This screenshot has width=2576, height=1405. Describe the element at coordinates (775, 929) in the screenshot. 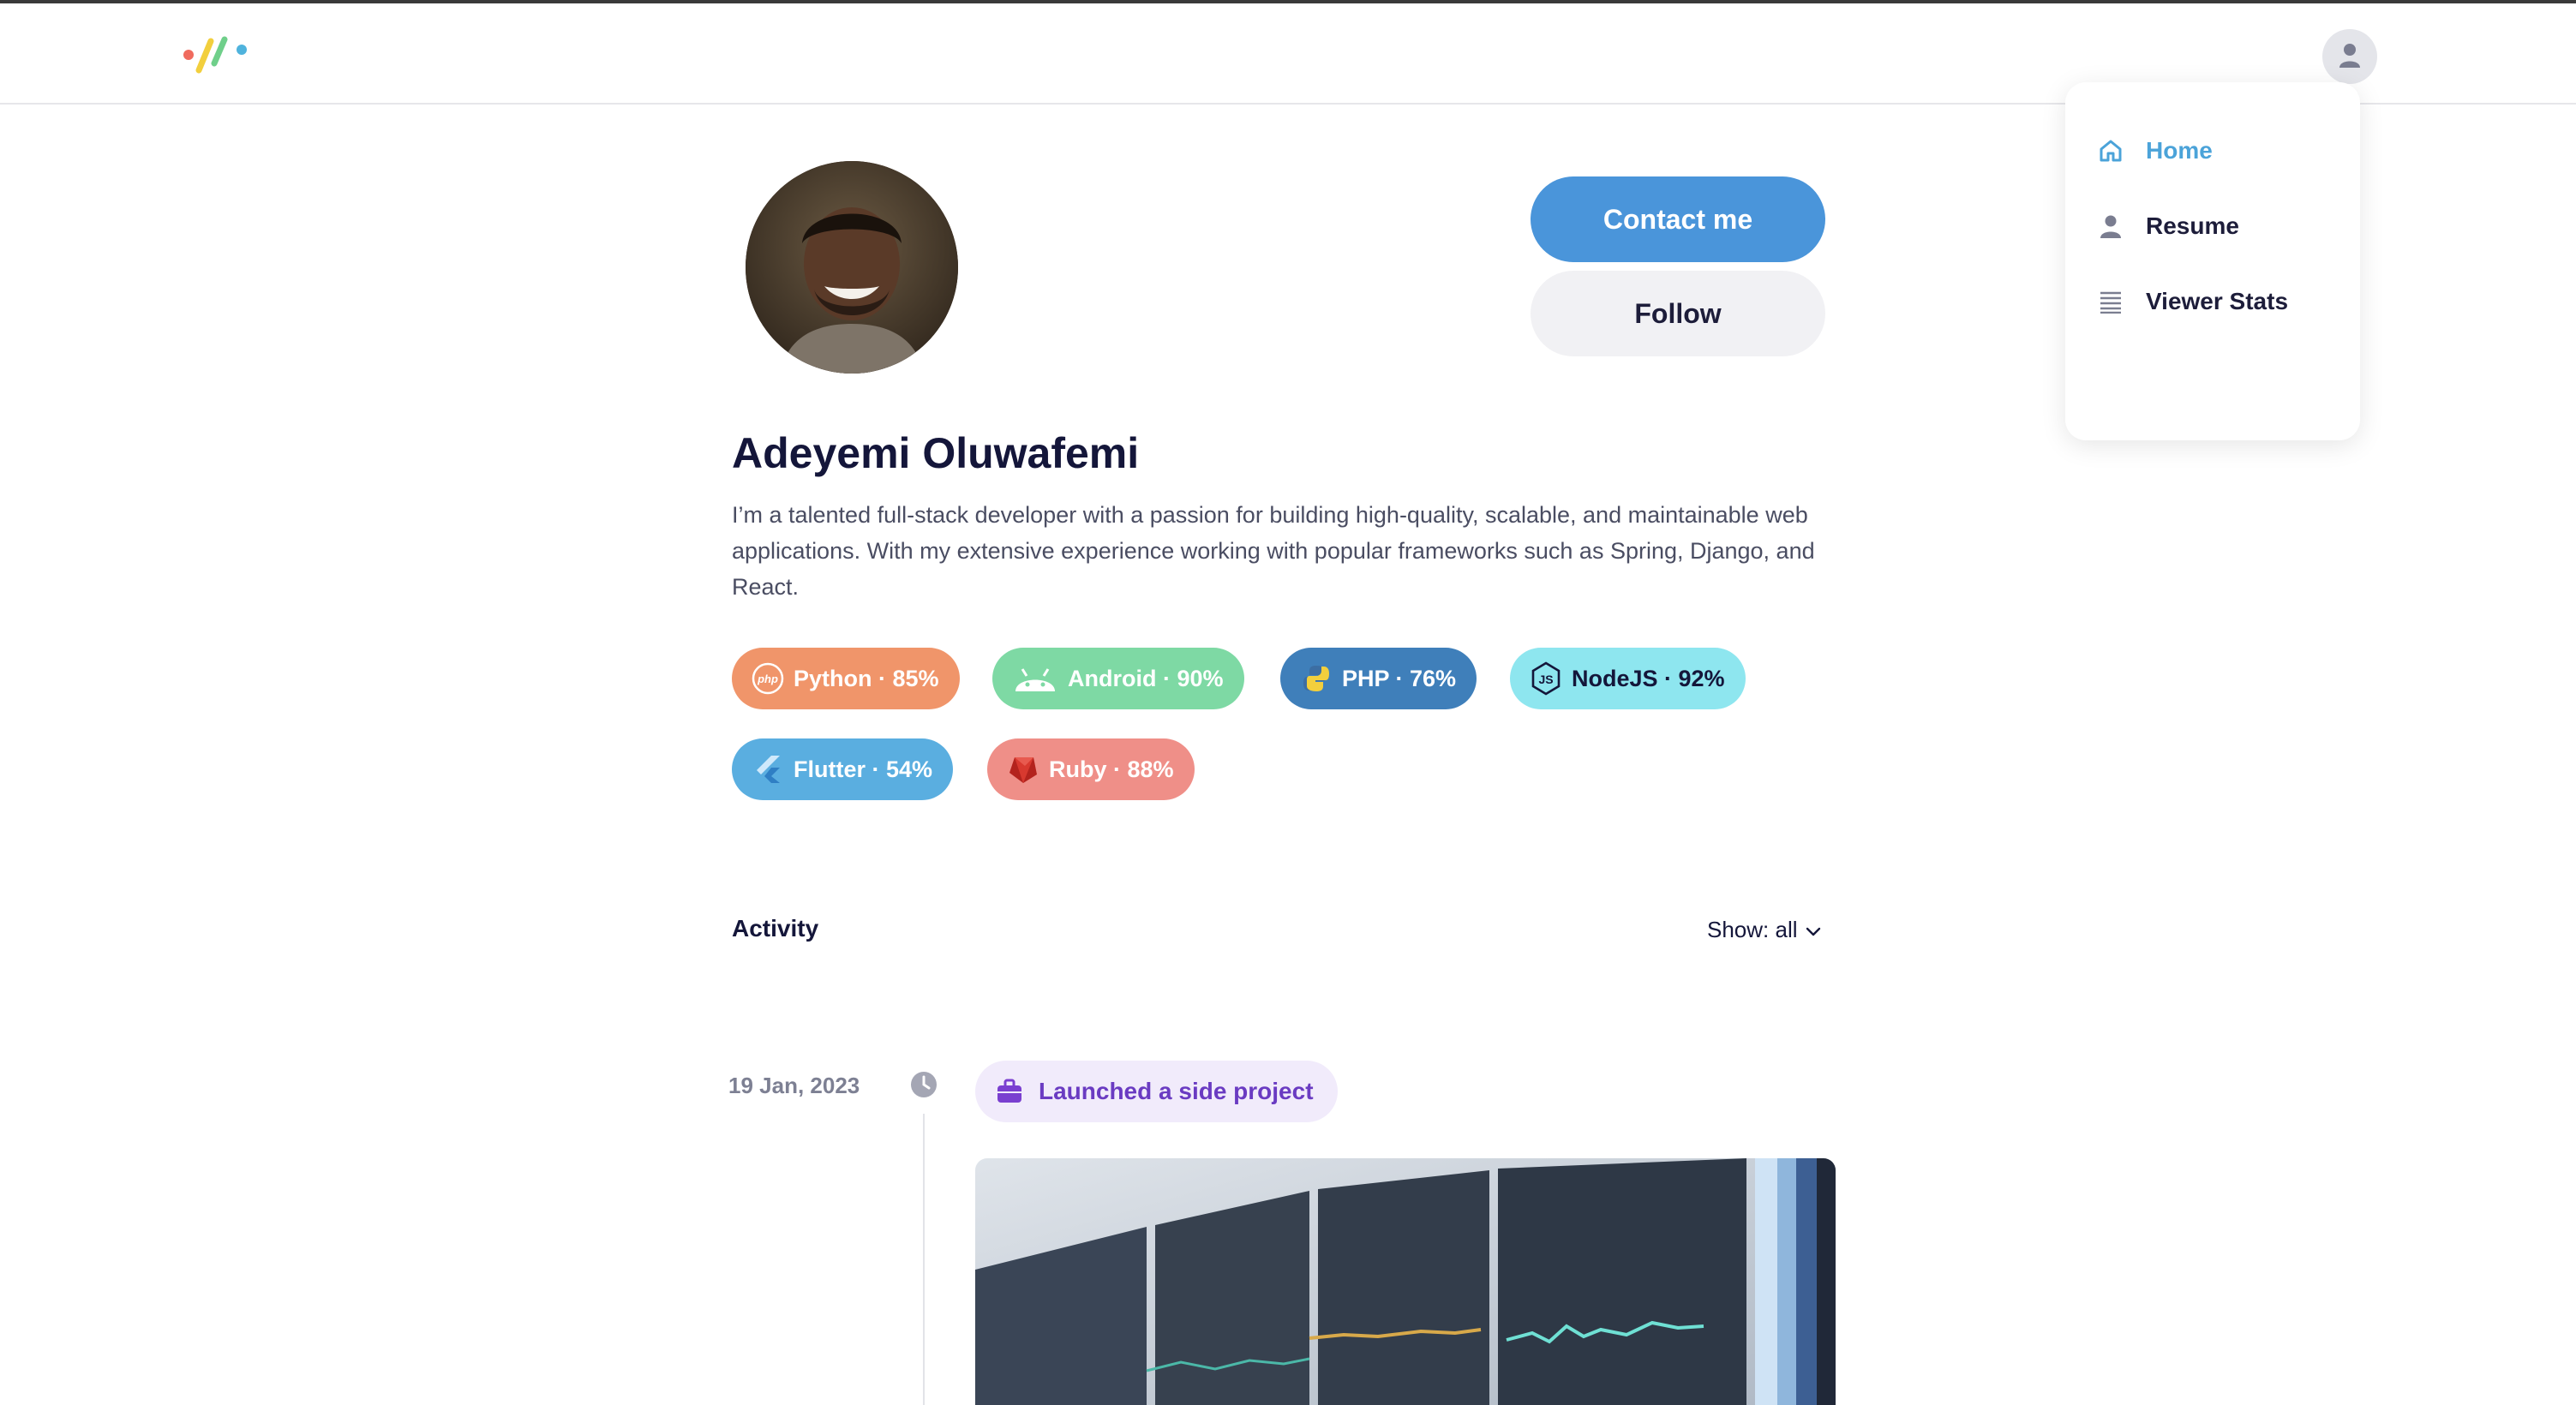

I see `activity-heading: Activity` at that location.